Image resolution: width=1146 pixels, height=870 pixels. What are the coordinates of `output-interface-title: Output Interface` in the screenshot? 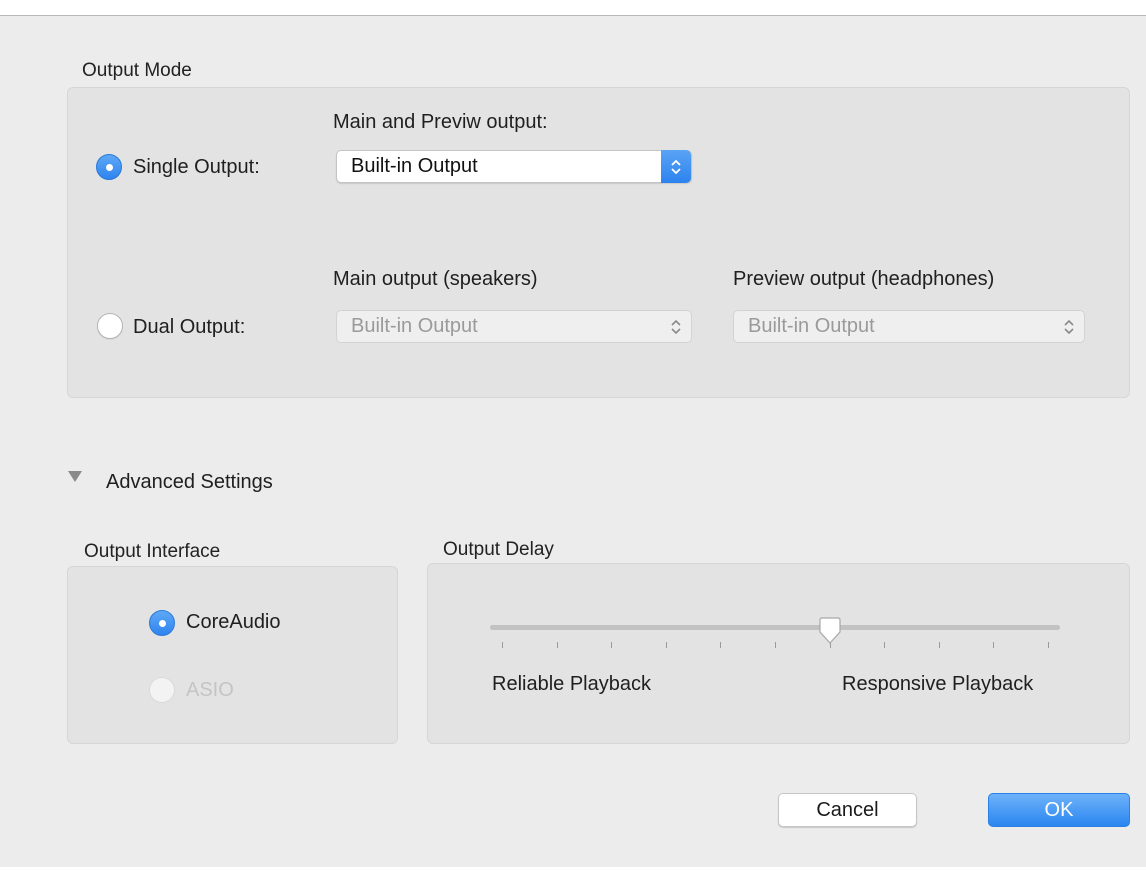 It's located at (152, 551).